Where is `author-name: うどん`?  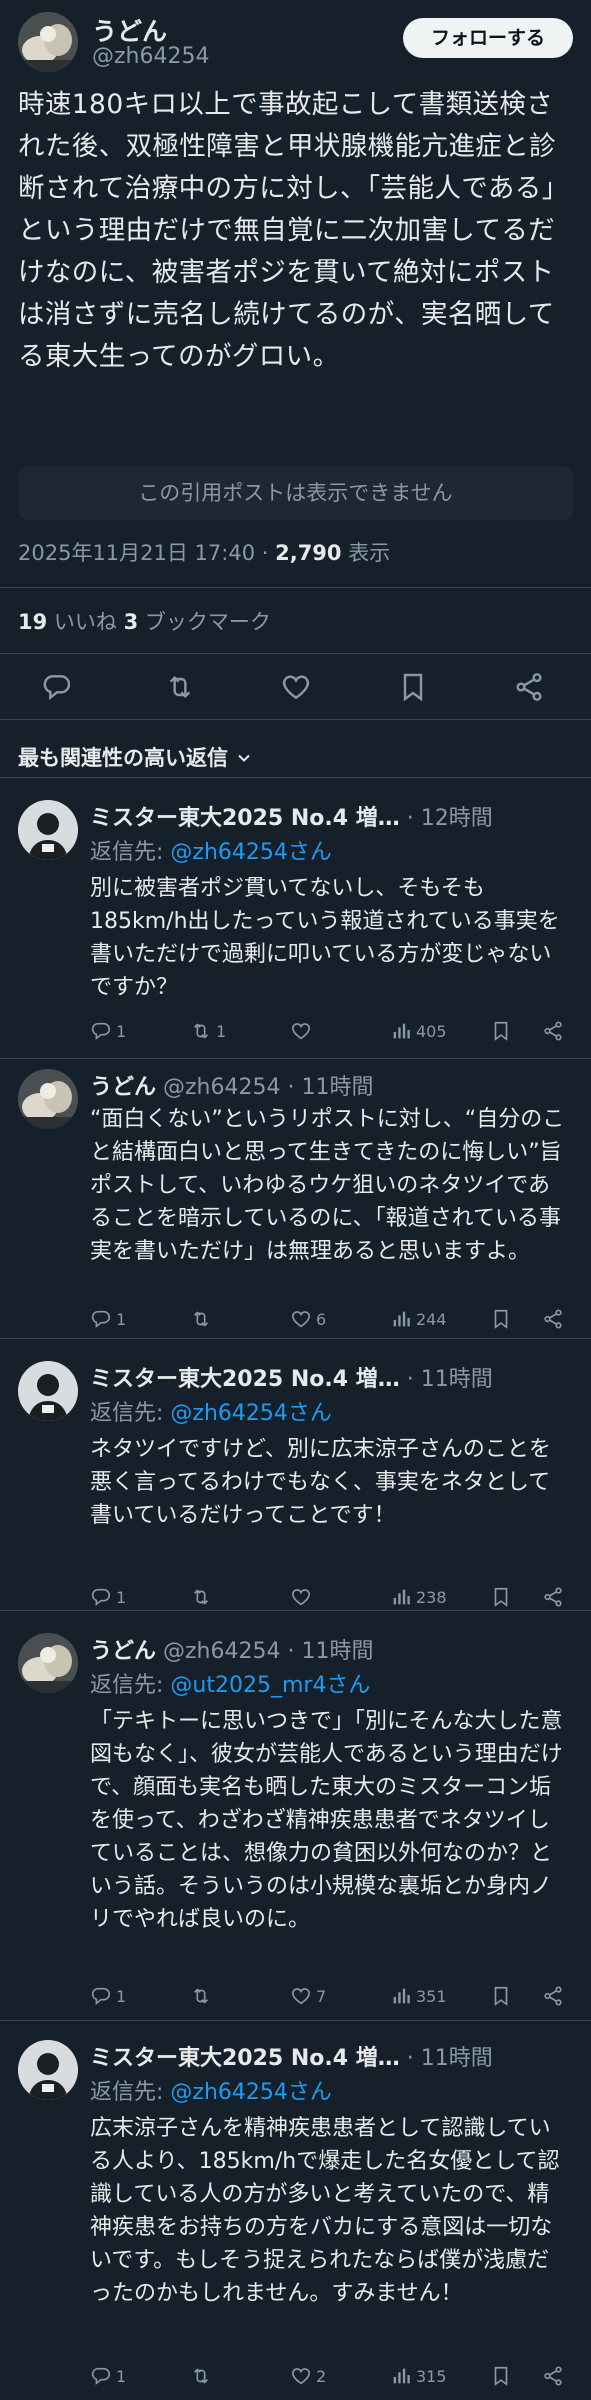 author-name: うどん is located at coordinates (129, 30).